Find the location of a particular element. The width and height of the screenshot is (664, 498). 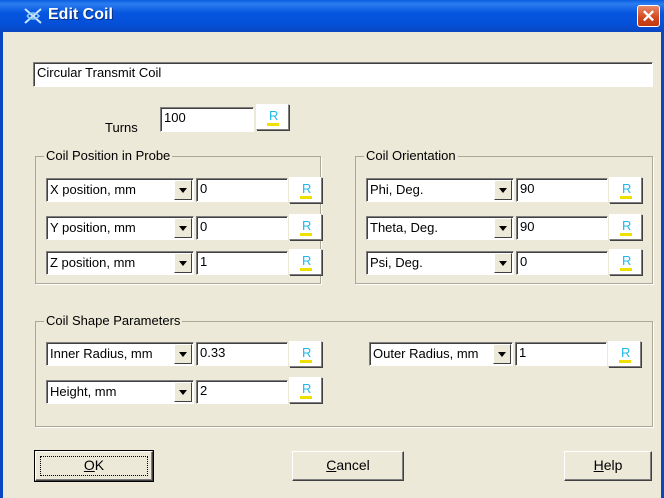

close-icon: ✕ is located at coordinates (648, 16).